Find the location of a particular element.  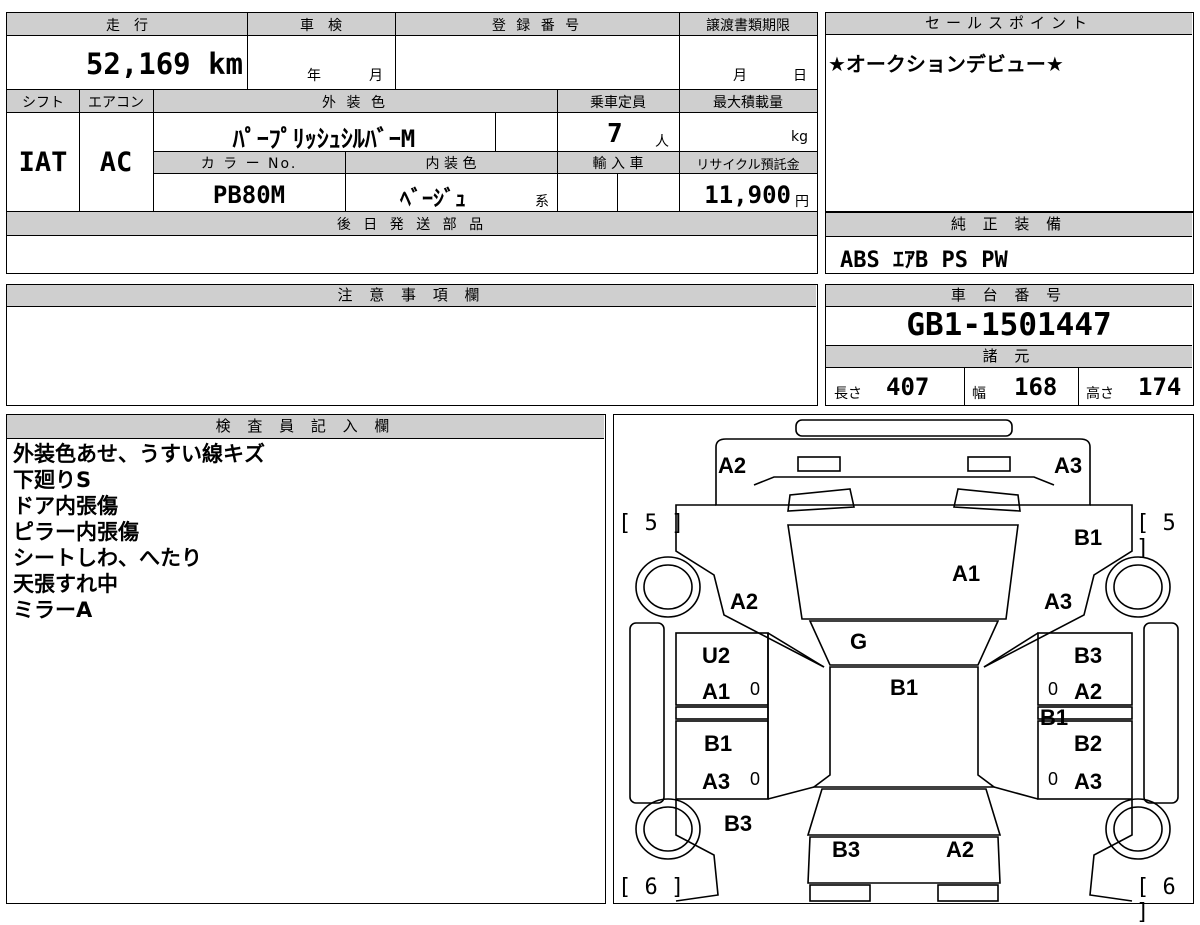

inspection-month: 月 is located at coordinates (376, 76).